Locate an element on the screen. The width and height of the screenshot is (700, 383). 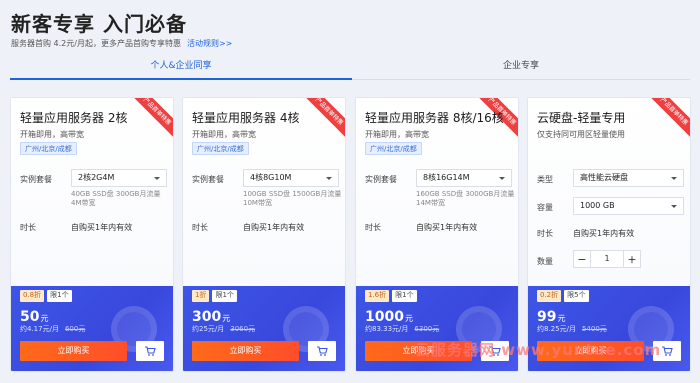
type-select-value: 高性能云硬盘 is located at coordinates (604, 177).